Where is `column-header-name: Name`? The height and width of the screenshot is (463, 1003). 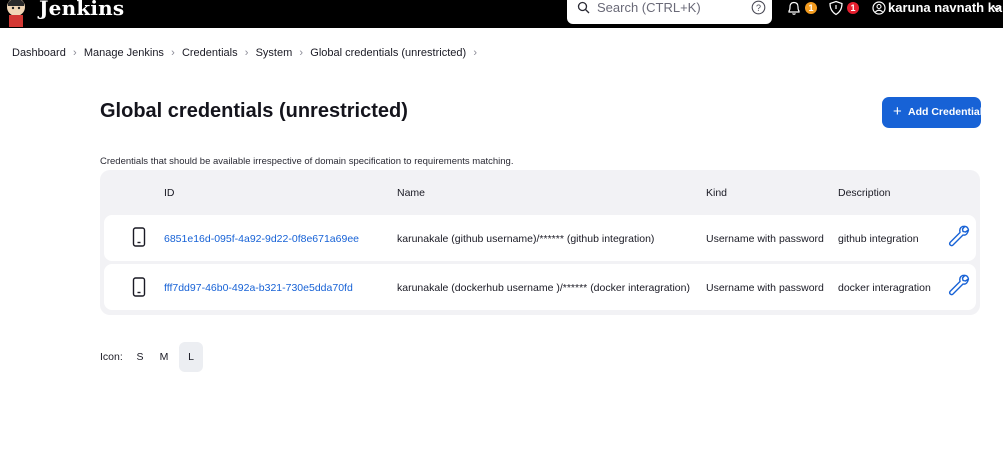
column-header-name: Name is located at coordinates (411, 193).